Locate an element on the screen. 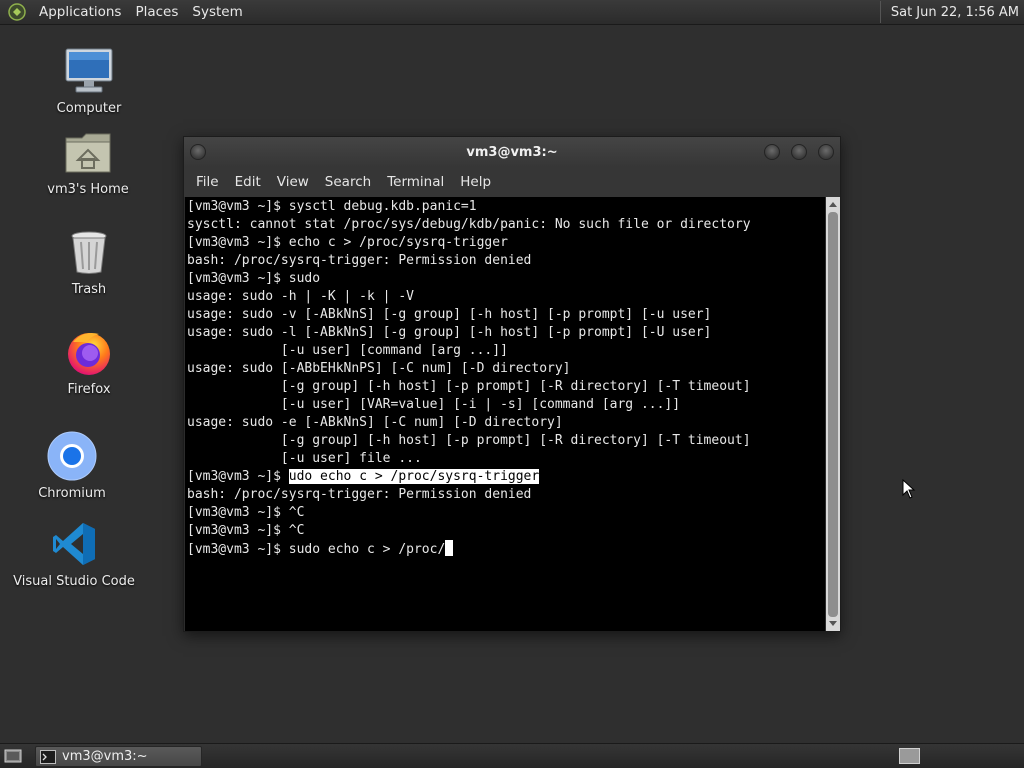 This screenshot has width=1024, height=768. terminal-line: [vm3@vm3 ~]$ sudo is located at coordinates (254, 278).